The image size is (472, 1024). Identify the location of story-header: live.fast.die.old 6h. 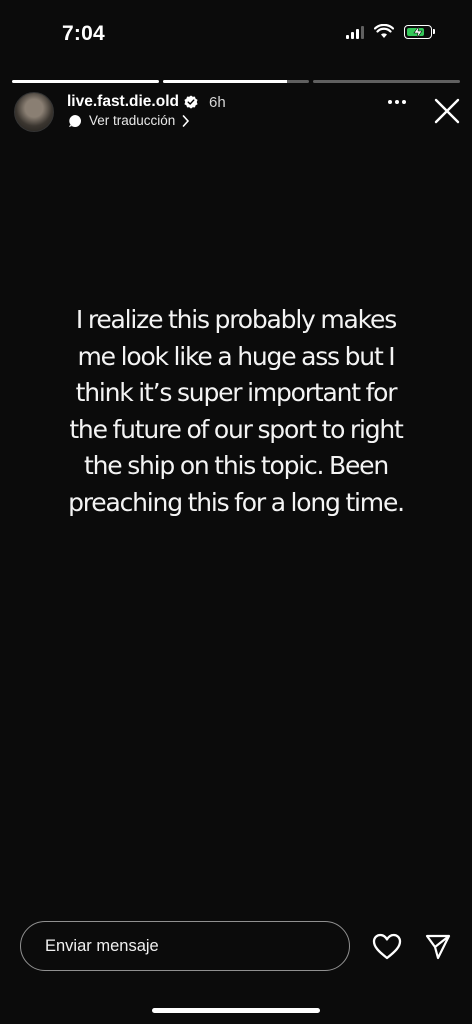
(146, 102).